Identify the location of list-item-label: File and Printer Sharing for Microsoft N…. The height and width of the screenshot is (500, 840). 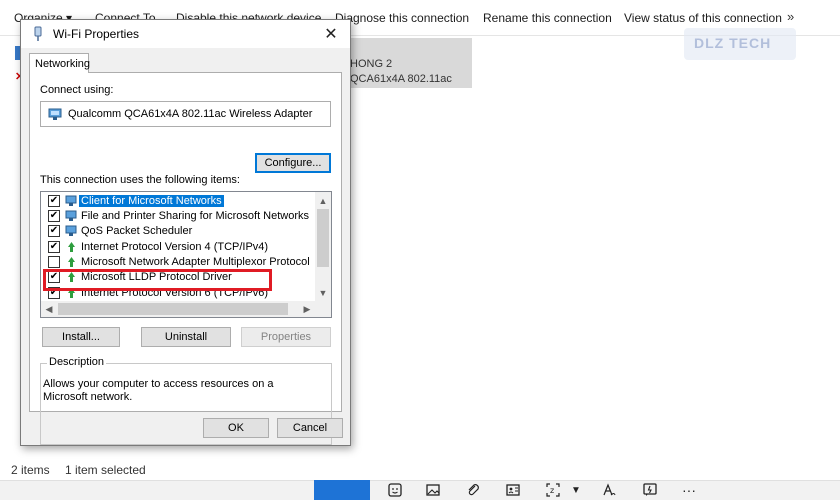
(195, 216).